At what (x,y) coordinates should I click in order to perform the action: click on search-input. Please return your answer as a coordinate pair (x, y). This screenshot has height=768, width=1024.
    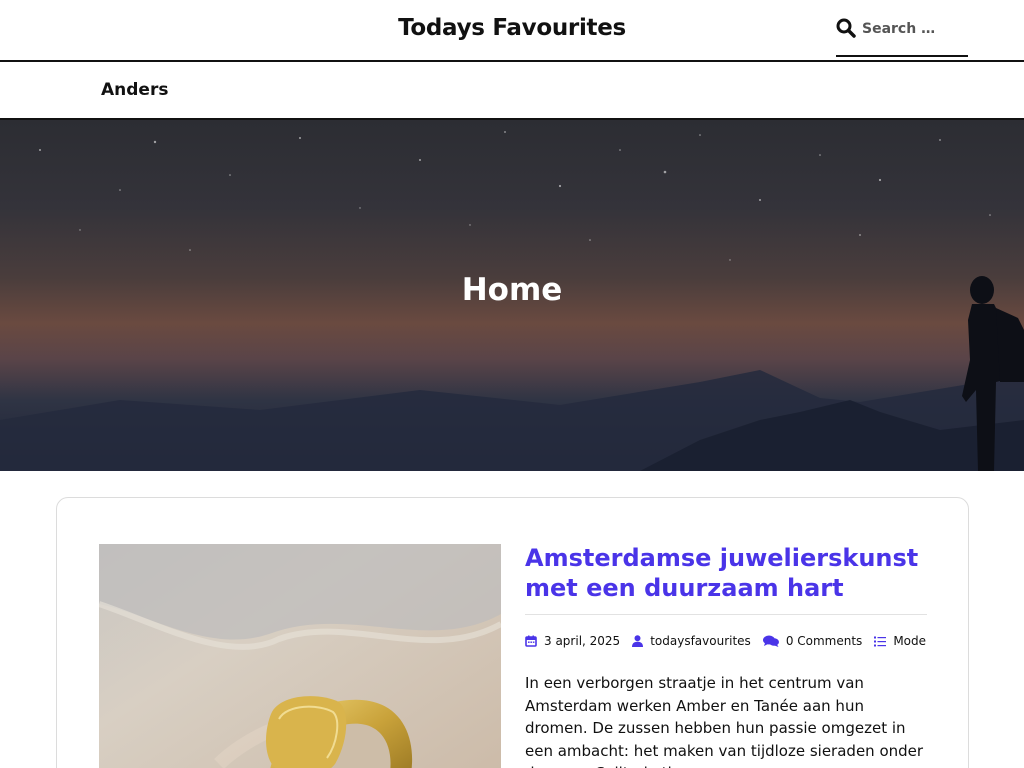
    Looking at the image, I should click on (914, 29).